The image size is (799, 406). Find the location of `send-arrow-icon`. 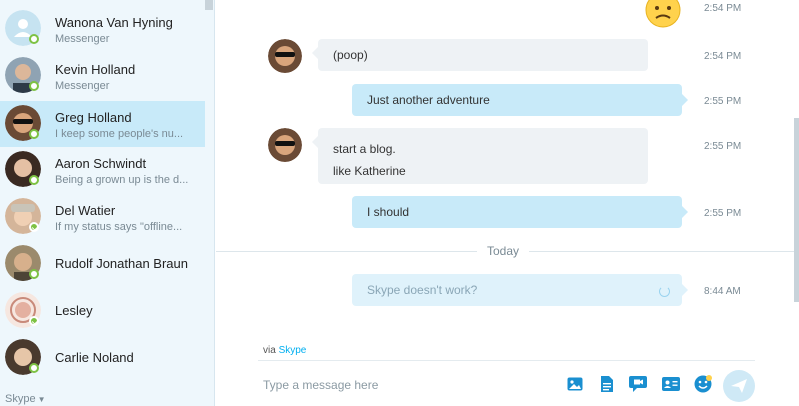

send-arrow-icon is located at coordinates (739, 386).